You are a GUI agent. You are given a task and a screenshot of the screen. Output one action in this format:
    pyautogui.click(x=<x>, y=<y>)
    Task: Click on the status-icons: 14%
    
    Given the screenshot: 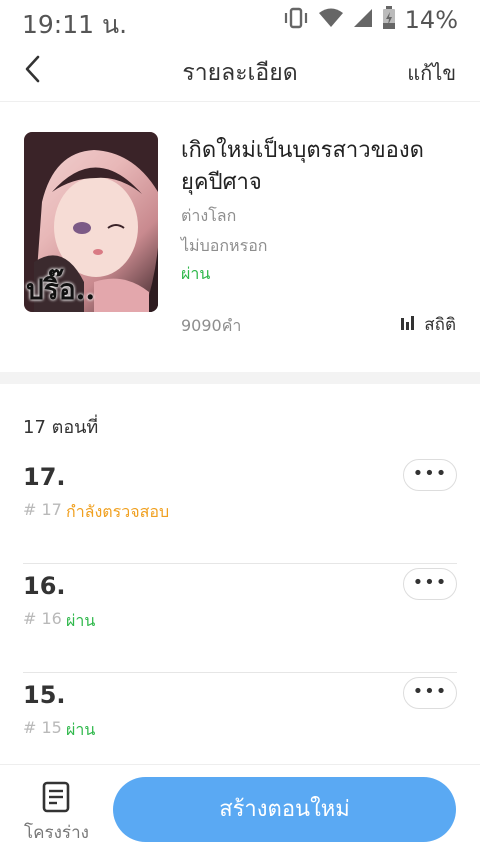 What is the action you would take?
    pyautogui.click(x=370, y=20)
    